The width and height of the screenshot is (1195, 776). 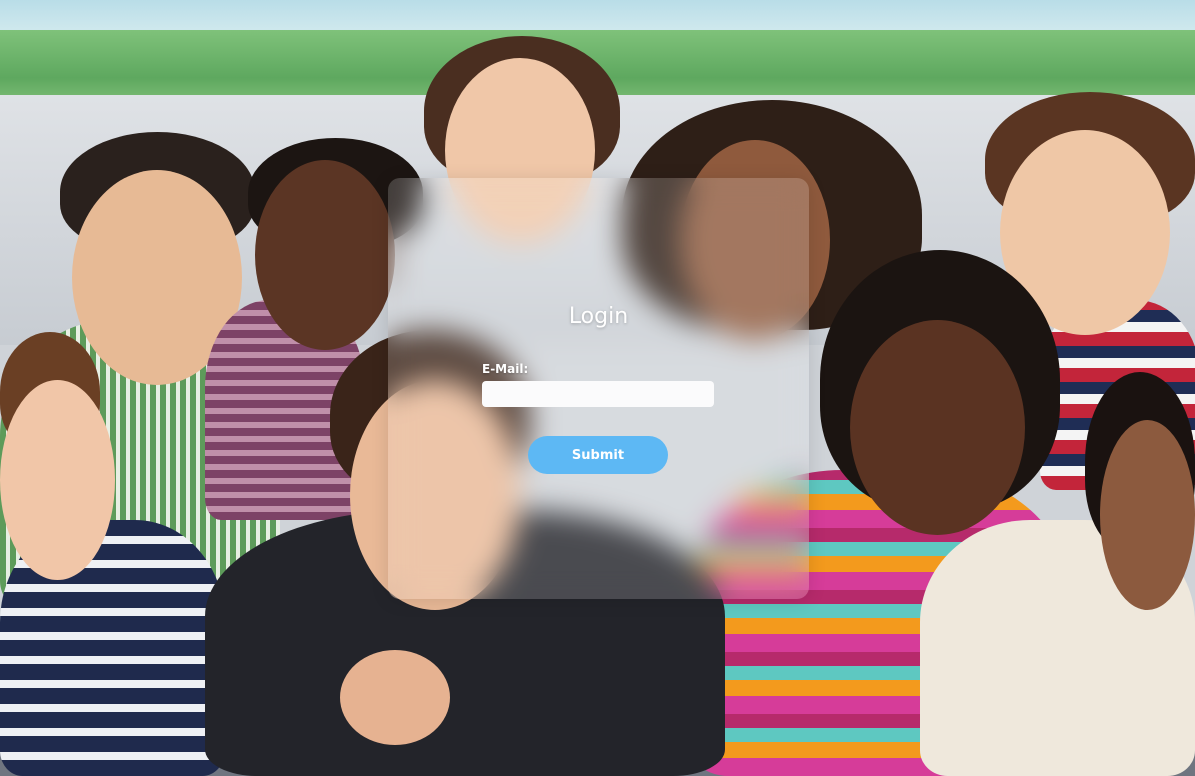 What do you see at coordinates (598, 316) in the screenshot?
I see `login-title: Login` at bounding box center [598, 316].